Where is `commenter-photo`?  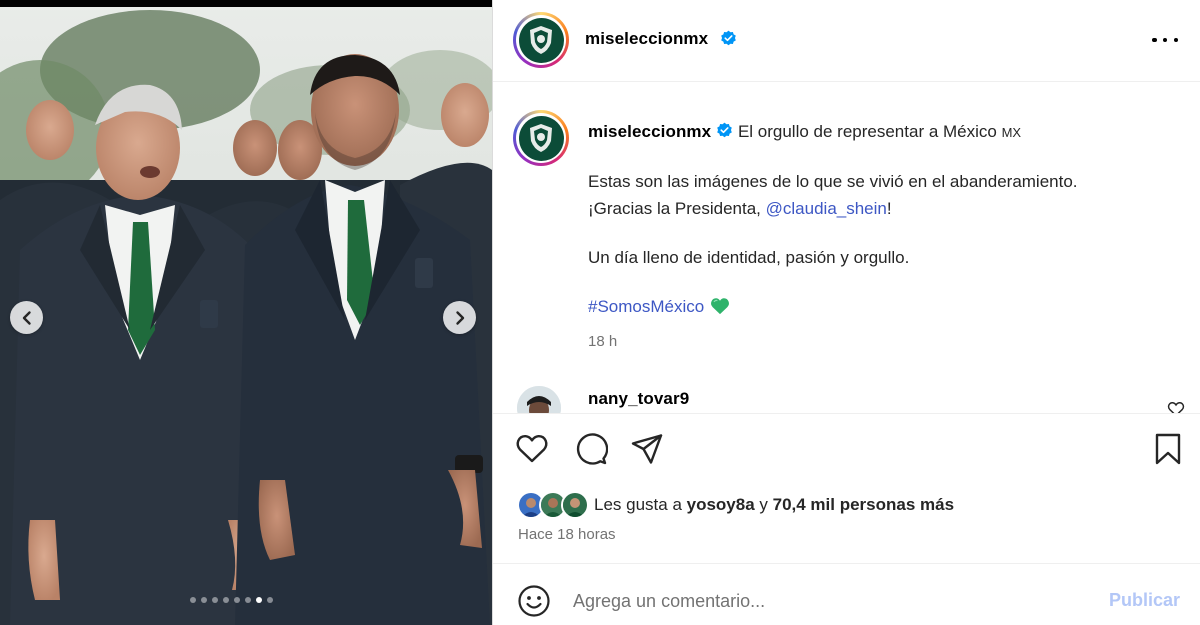 commenter-photo is located at coordinates (539, 399).